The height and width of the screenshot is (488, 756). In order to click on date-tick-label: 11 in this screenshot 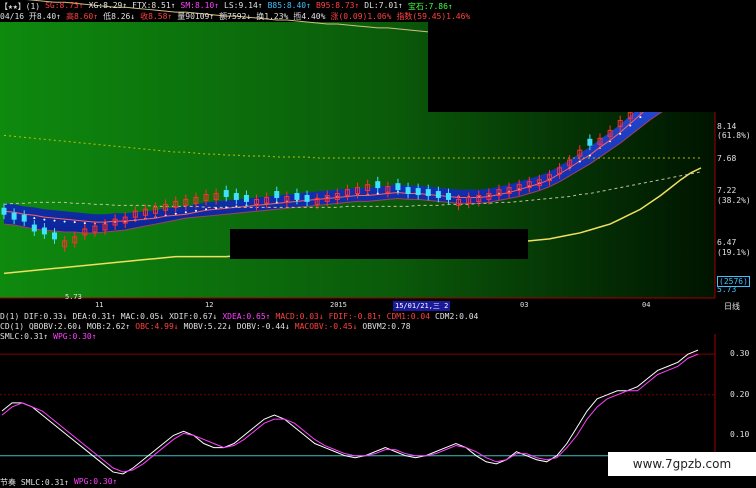, I will do `click(99, 305)`.